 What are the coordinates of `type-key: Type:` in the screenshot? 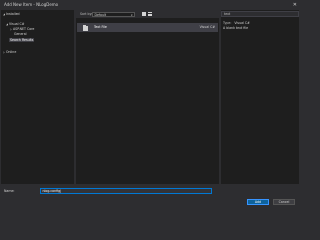 It's located at (227, 23).